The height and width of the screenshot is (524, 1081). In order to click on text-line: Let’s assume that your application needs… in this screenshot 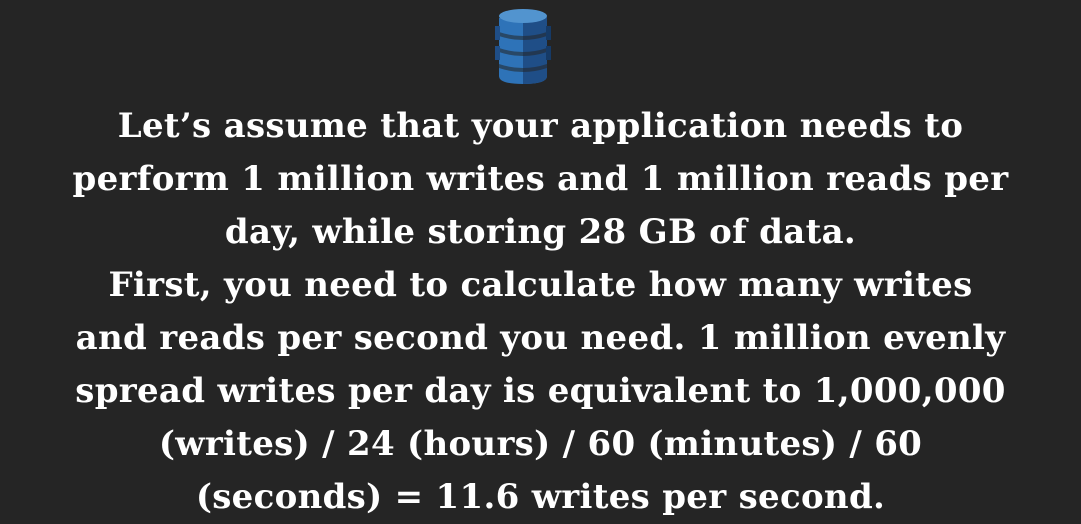, I will do `click(540, 126)`.